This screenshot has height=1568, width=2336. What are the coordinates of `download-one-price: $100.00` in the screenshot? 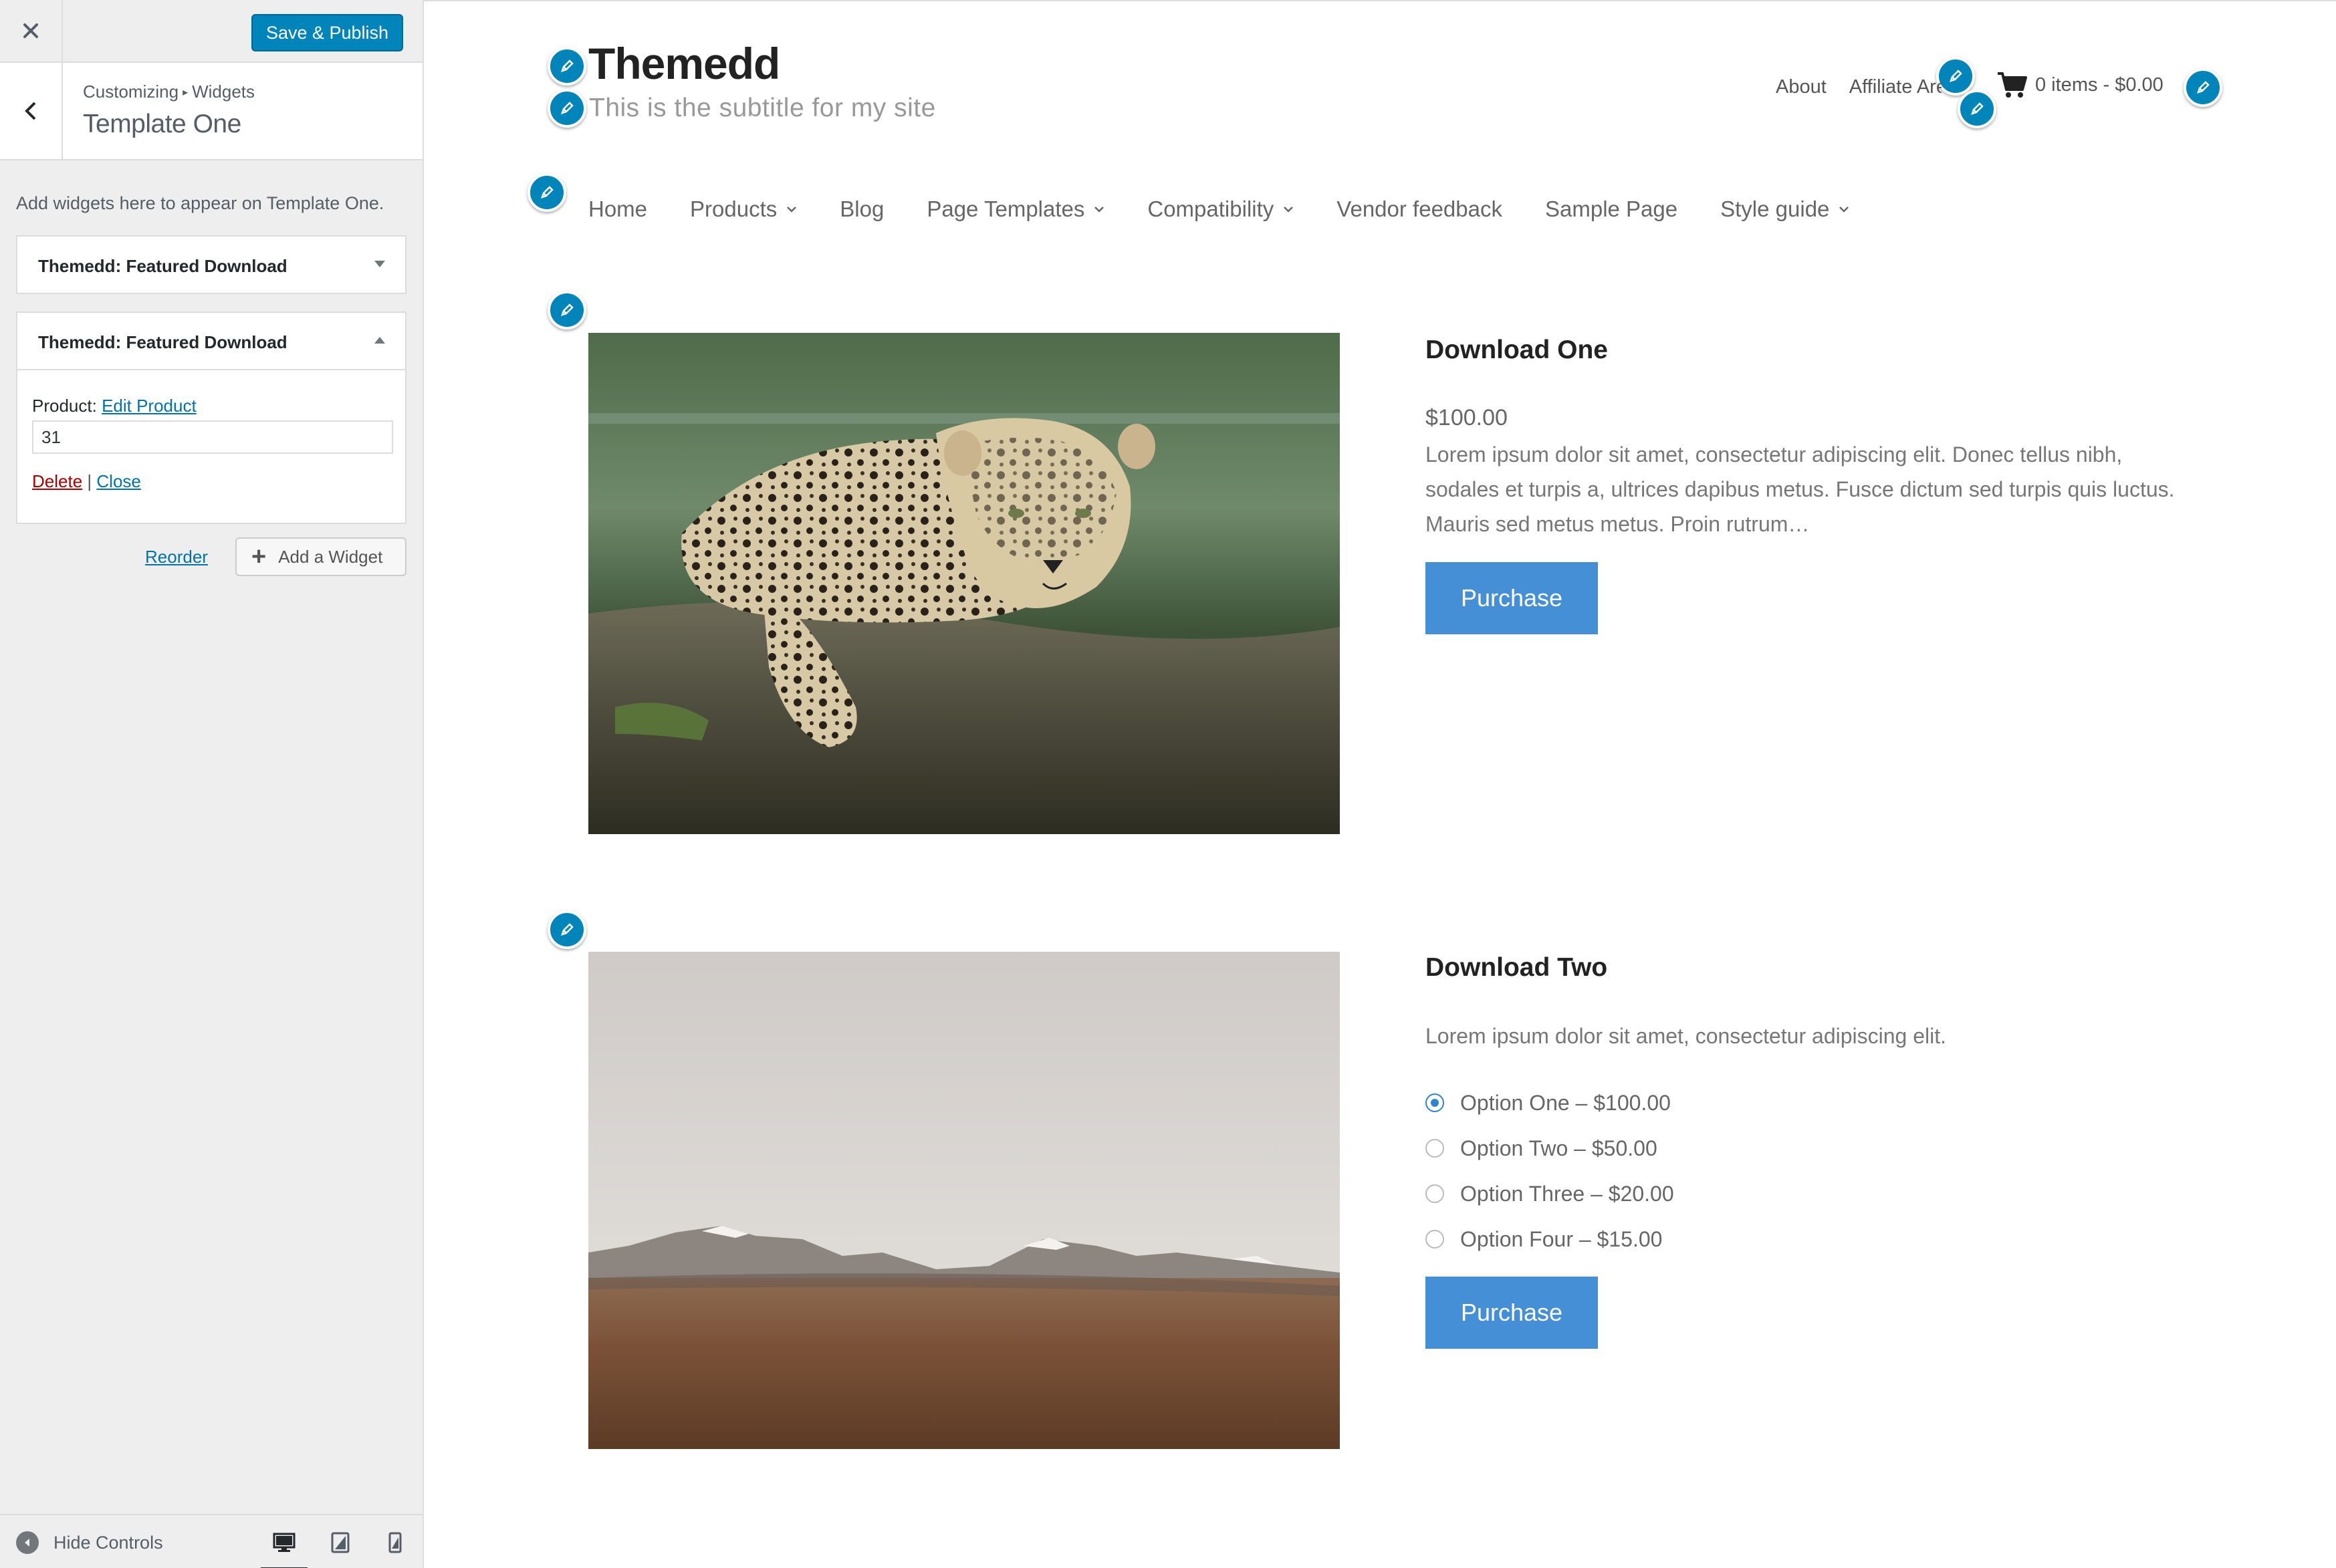 It's located at (1466, 417).